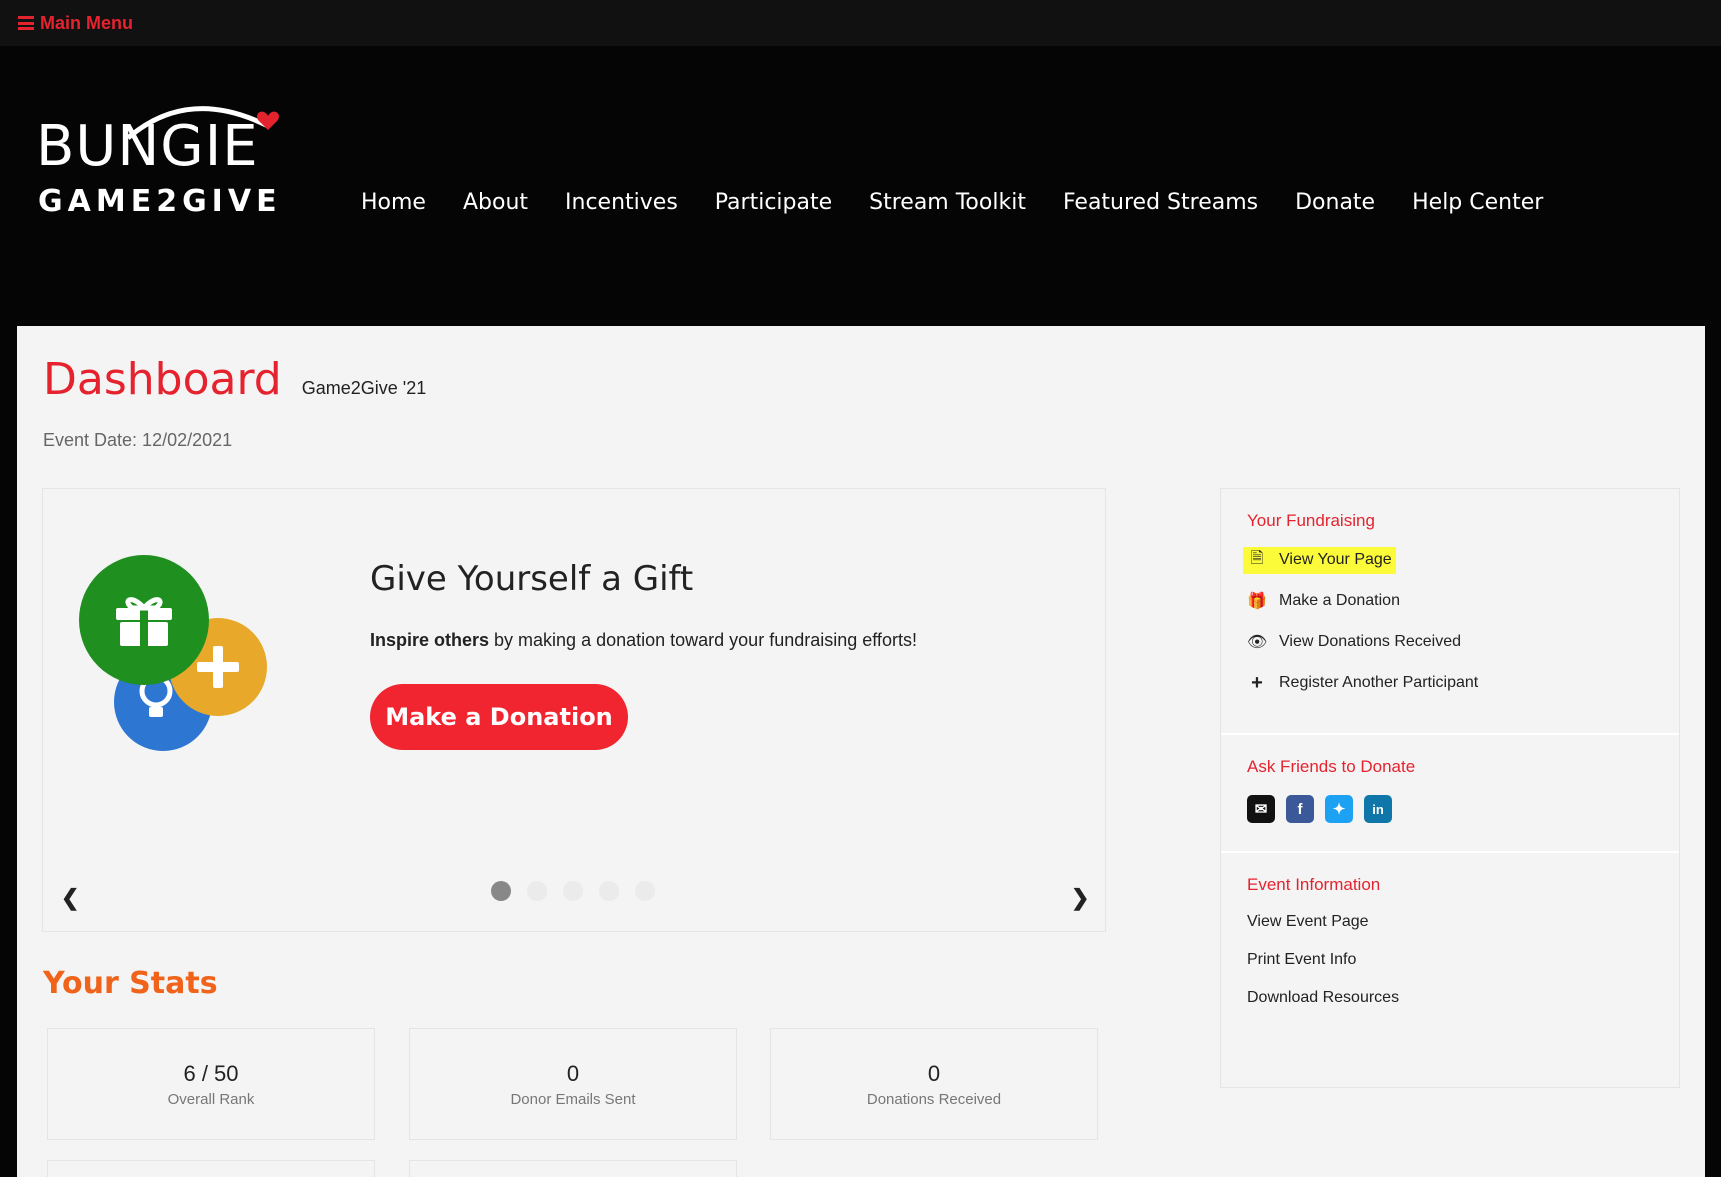  I want to click on download-resources-link: Download Resources, so click(1450, 998).